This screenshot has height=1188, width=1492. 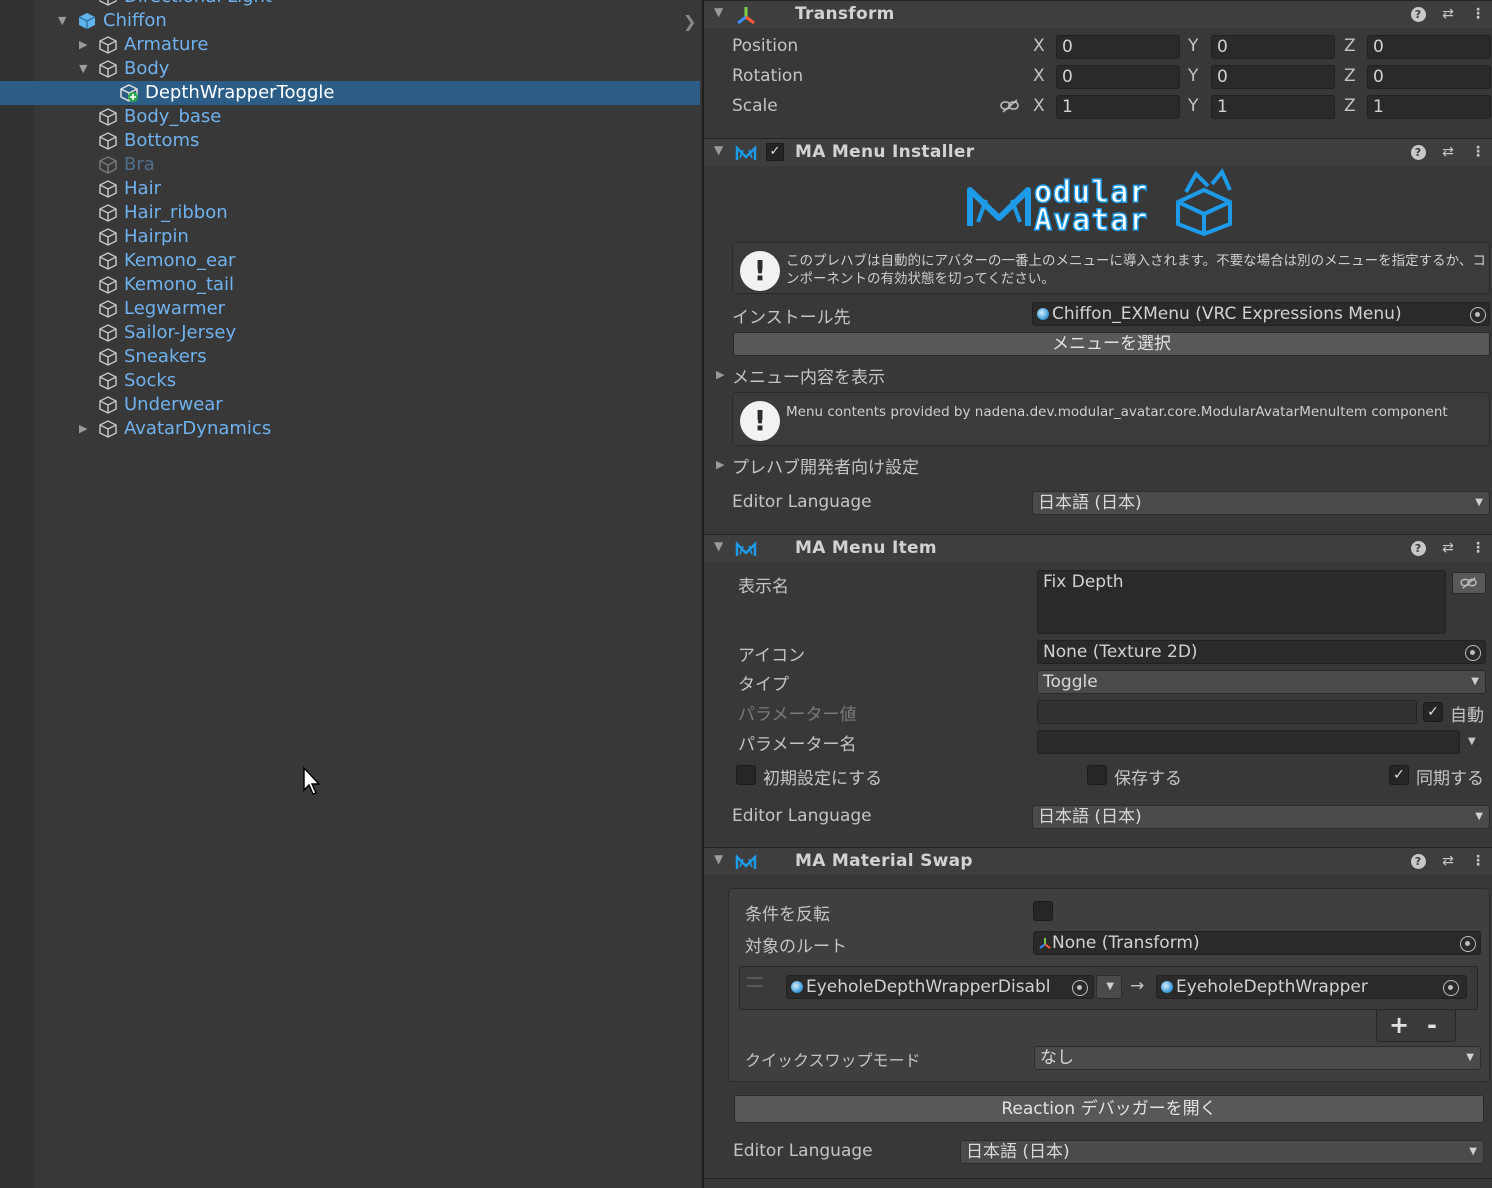 What do you see at coordinates (1098, 14) in the screenshot?
I see `transform-header: ▼ Transform ? ⇄ ⋮` at bounding box center [1098, 14].